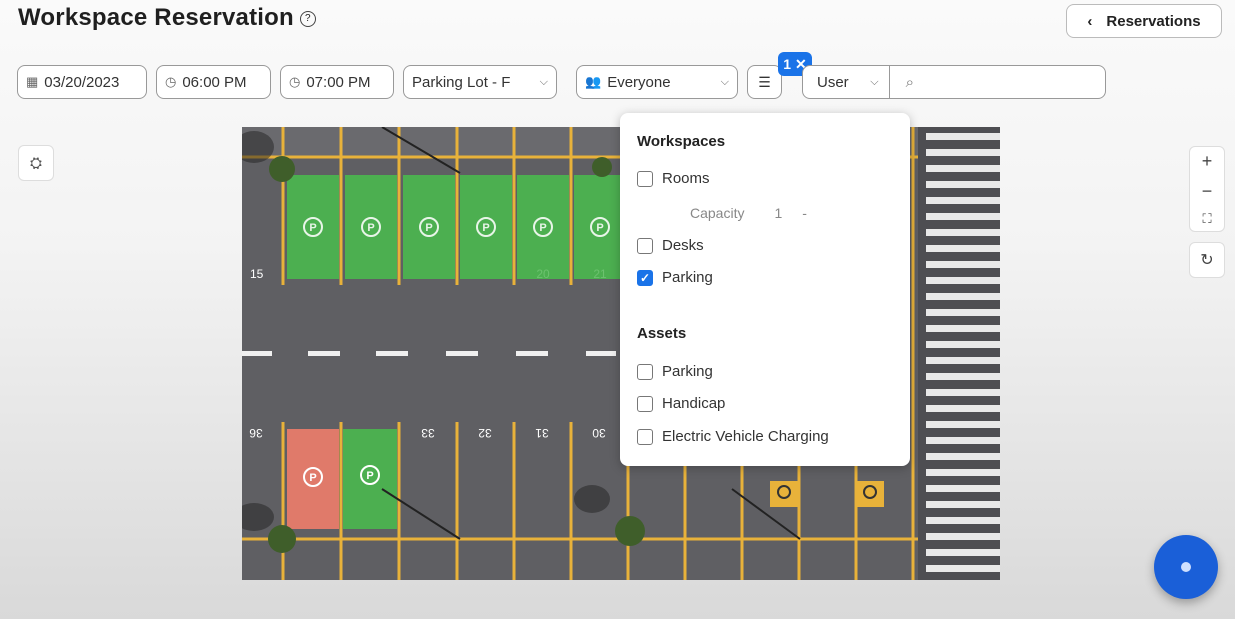  I want to click on slot-label-ghost-21: 21, so click(600, 274).